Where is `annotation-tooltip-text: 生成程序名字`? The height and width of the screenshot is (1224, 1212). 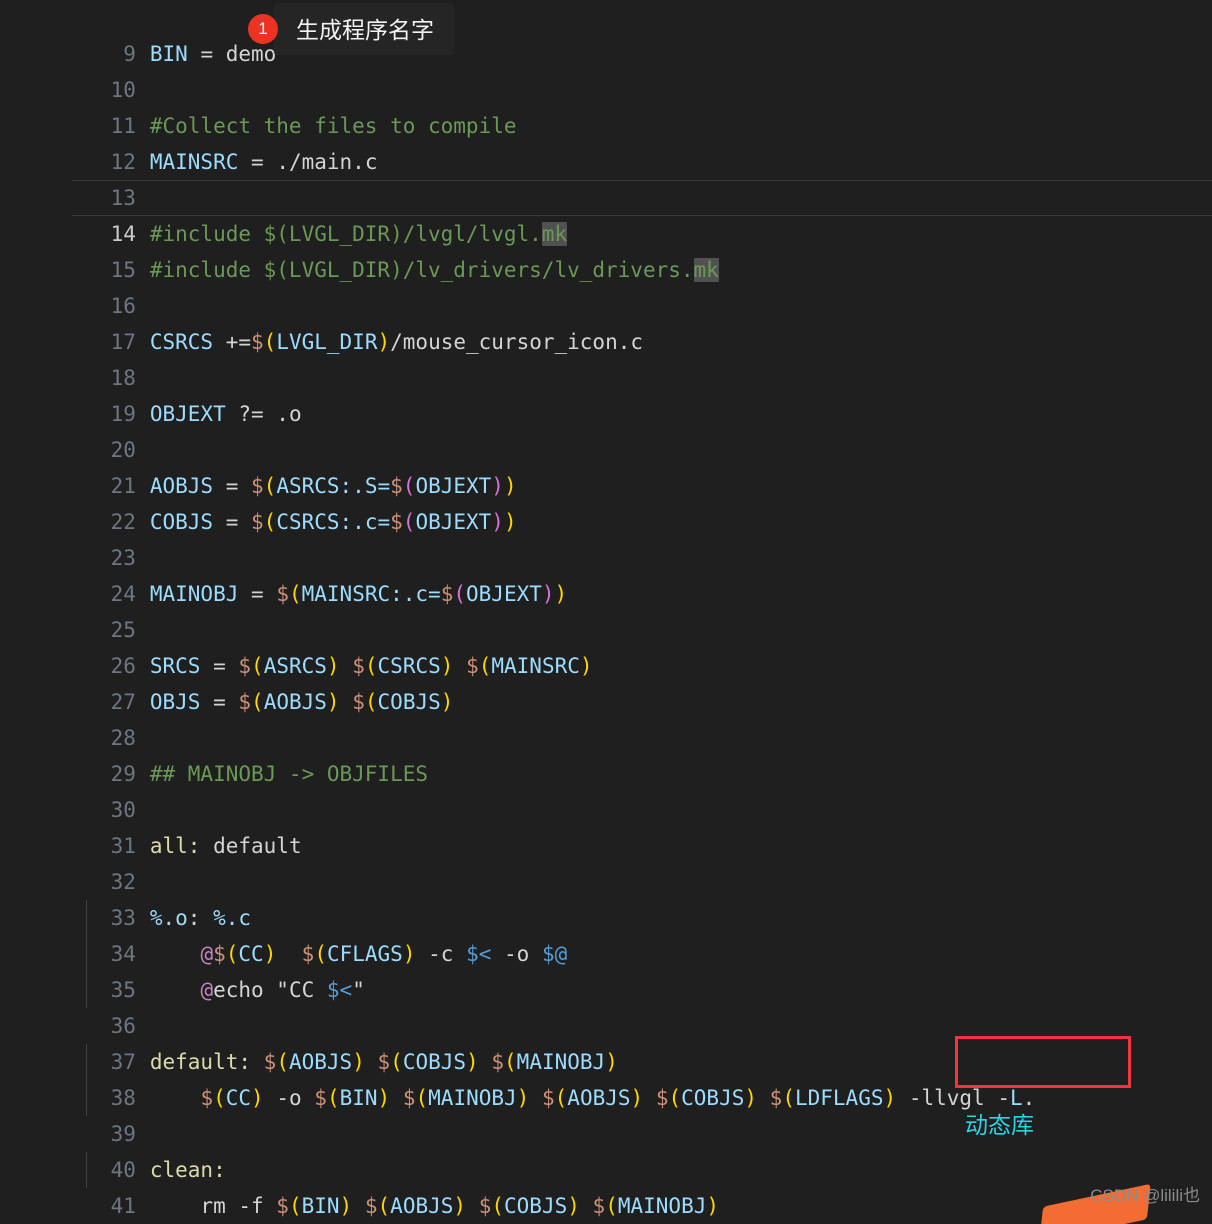 annotation-tooltip-text: 生成程序名字 is located at coordinates (364, 29).